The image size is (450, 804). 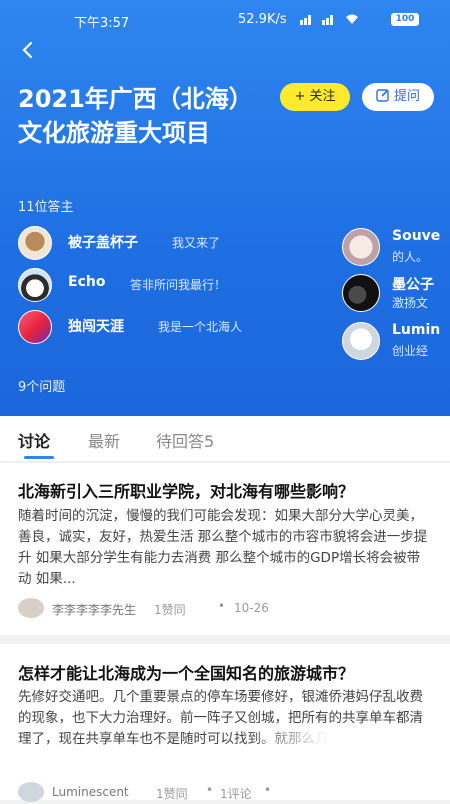 I want to click on back-button, so click(x=29, y=51).